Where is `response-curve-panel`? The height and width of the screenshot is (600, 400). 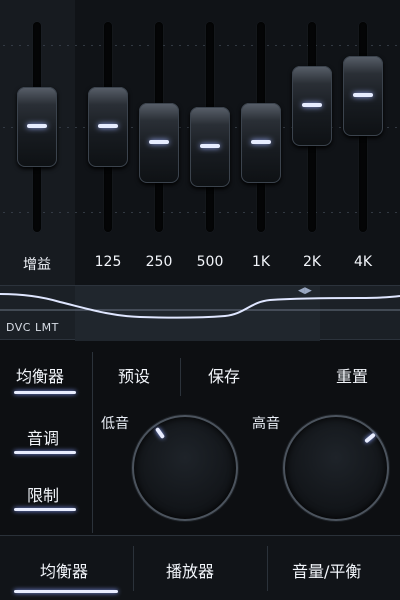
response-curve-panel is located at coordinates (200, 313).